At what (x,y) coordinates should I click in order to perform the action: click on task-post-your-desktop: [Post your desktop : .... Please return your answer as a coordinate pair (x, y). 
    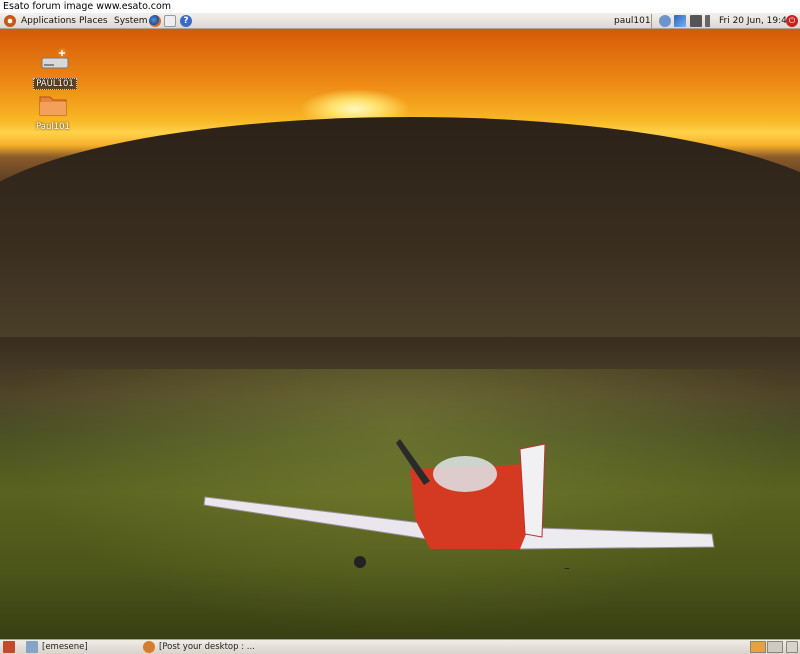
    Looking at the image, I should click on (207, 647).